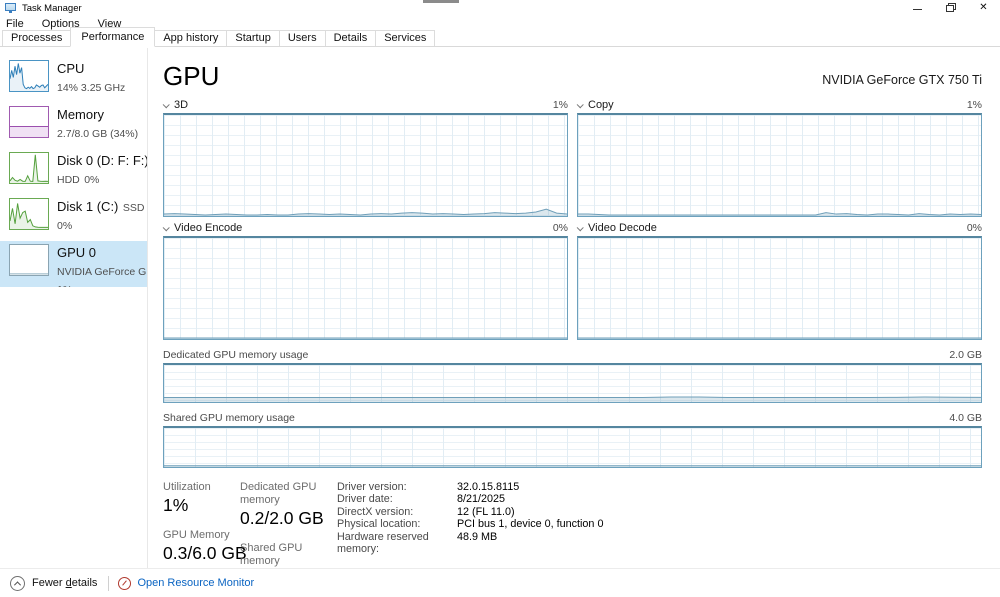  I want to click on page-title: GPU, so click(191, 76).